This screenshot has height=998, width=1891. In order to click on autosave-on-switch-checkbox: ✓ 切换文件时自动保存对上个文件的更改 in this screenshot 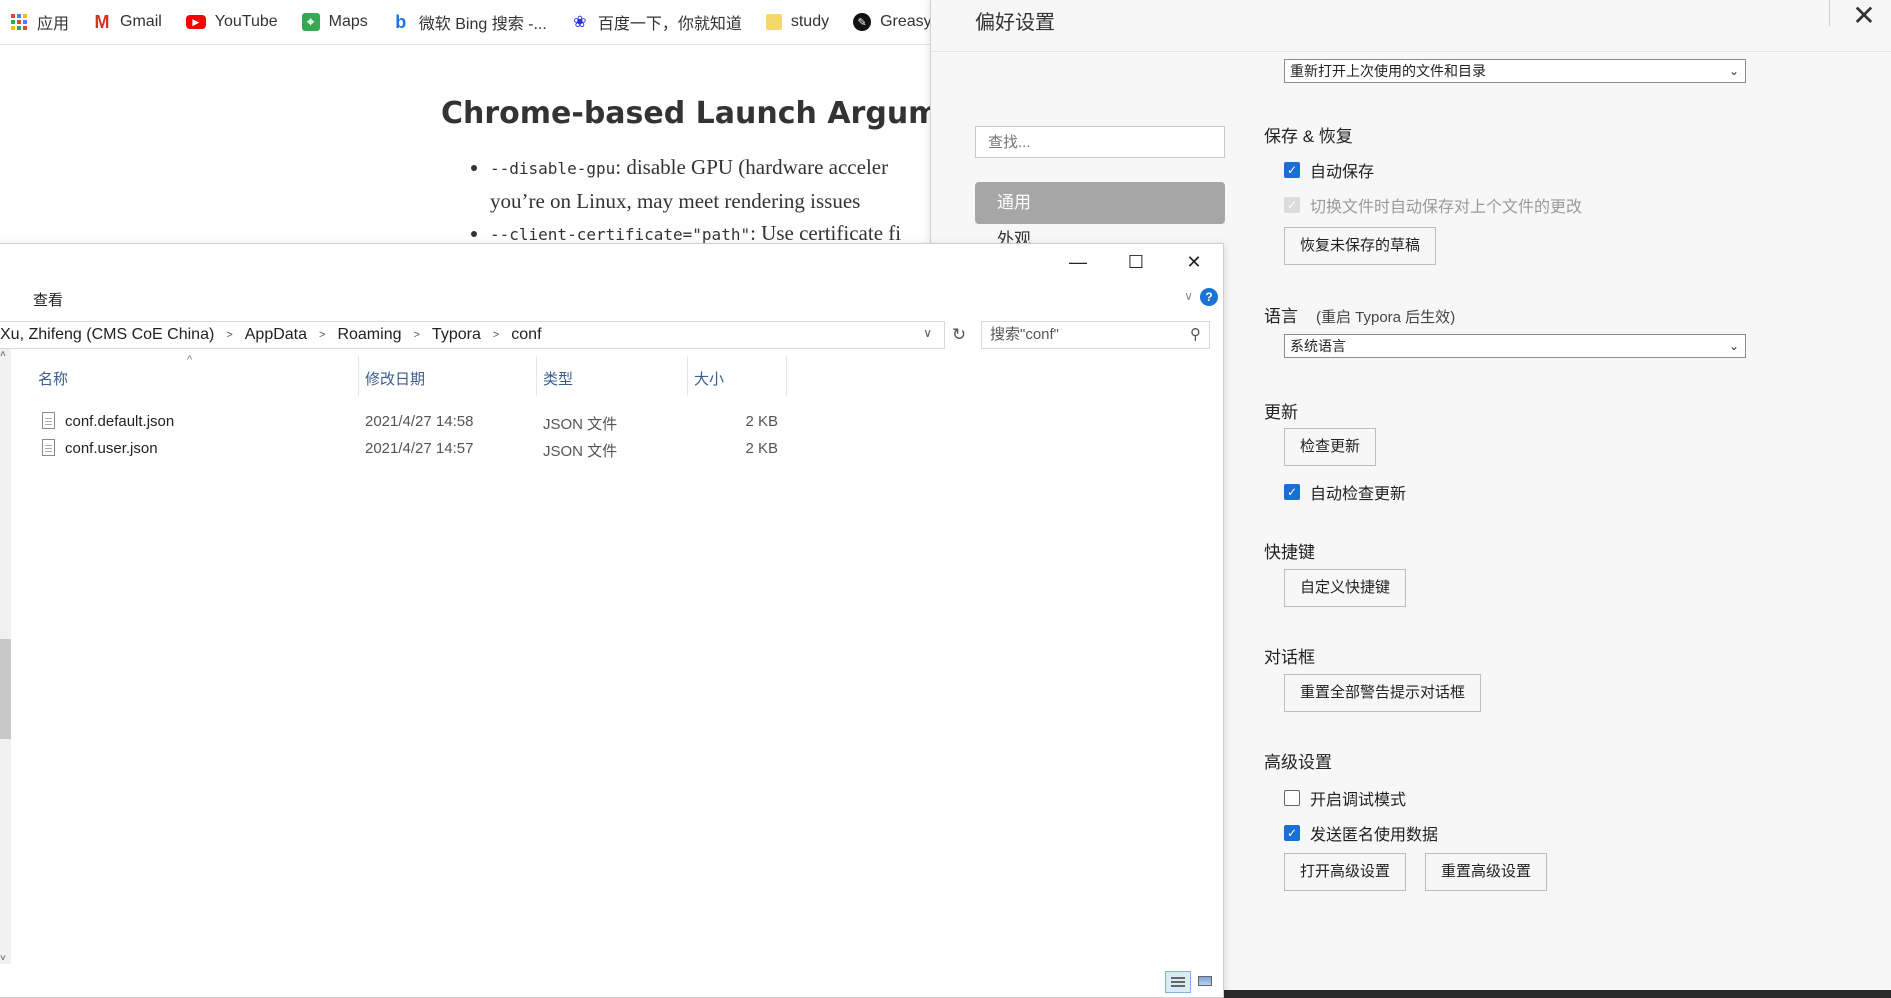, I will do `click(1433, 205)`.